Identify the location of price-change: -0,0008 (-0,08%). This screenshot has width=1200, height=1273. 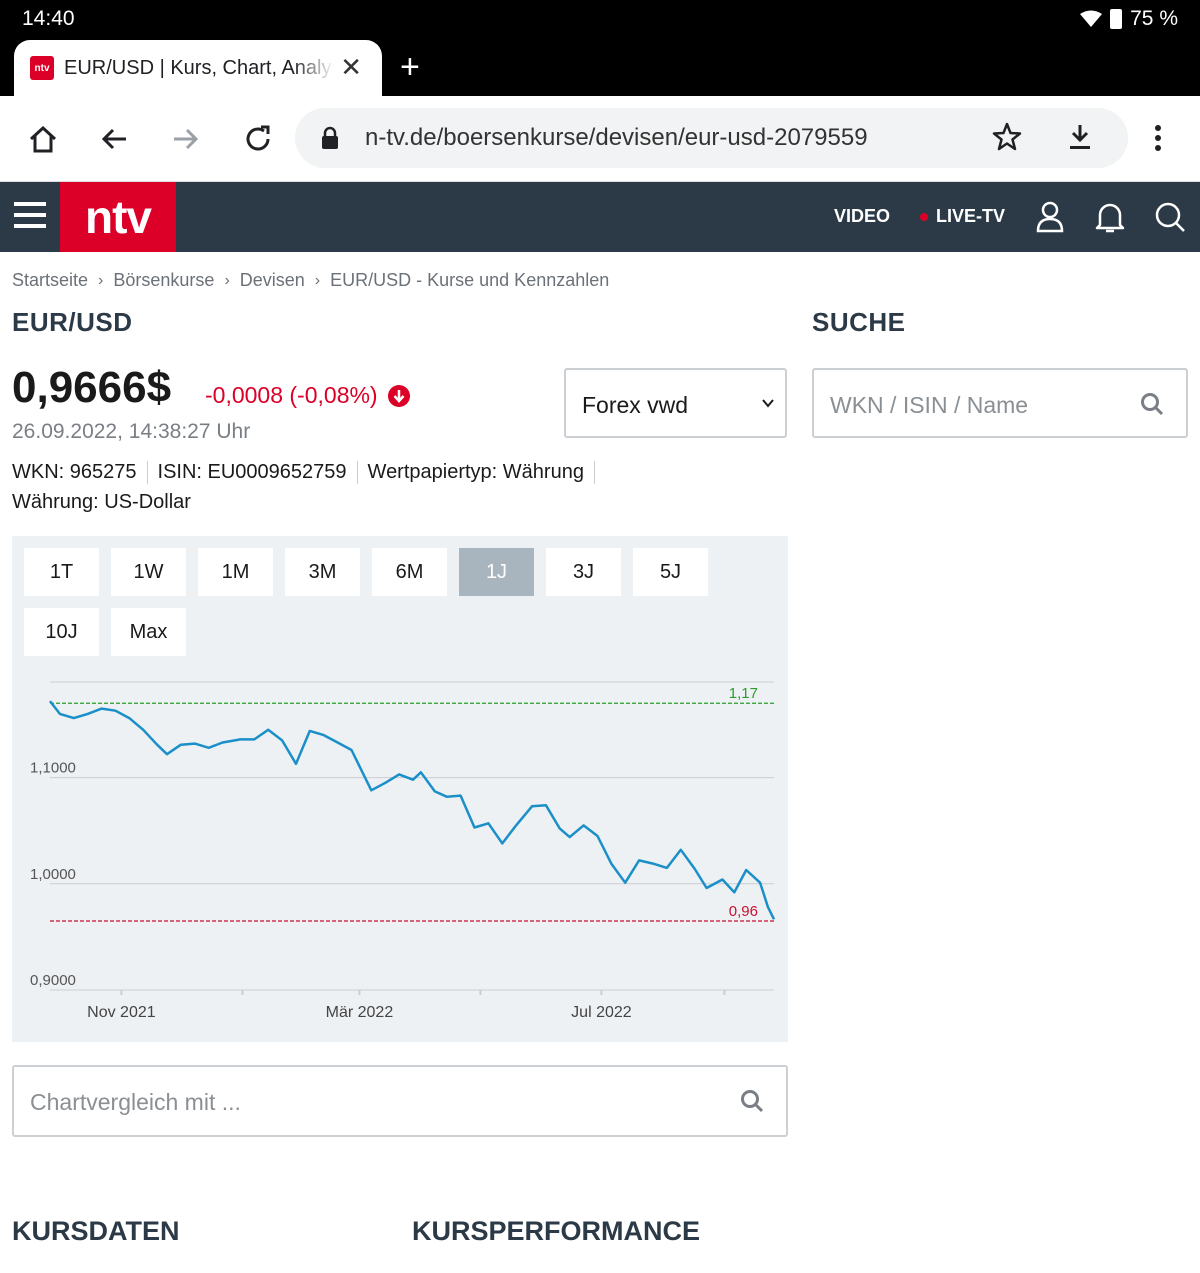
(307, 395).